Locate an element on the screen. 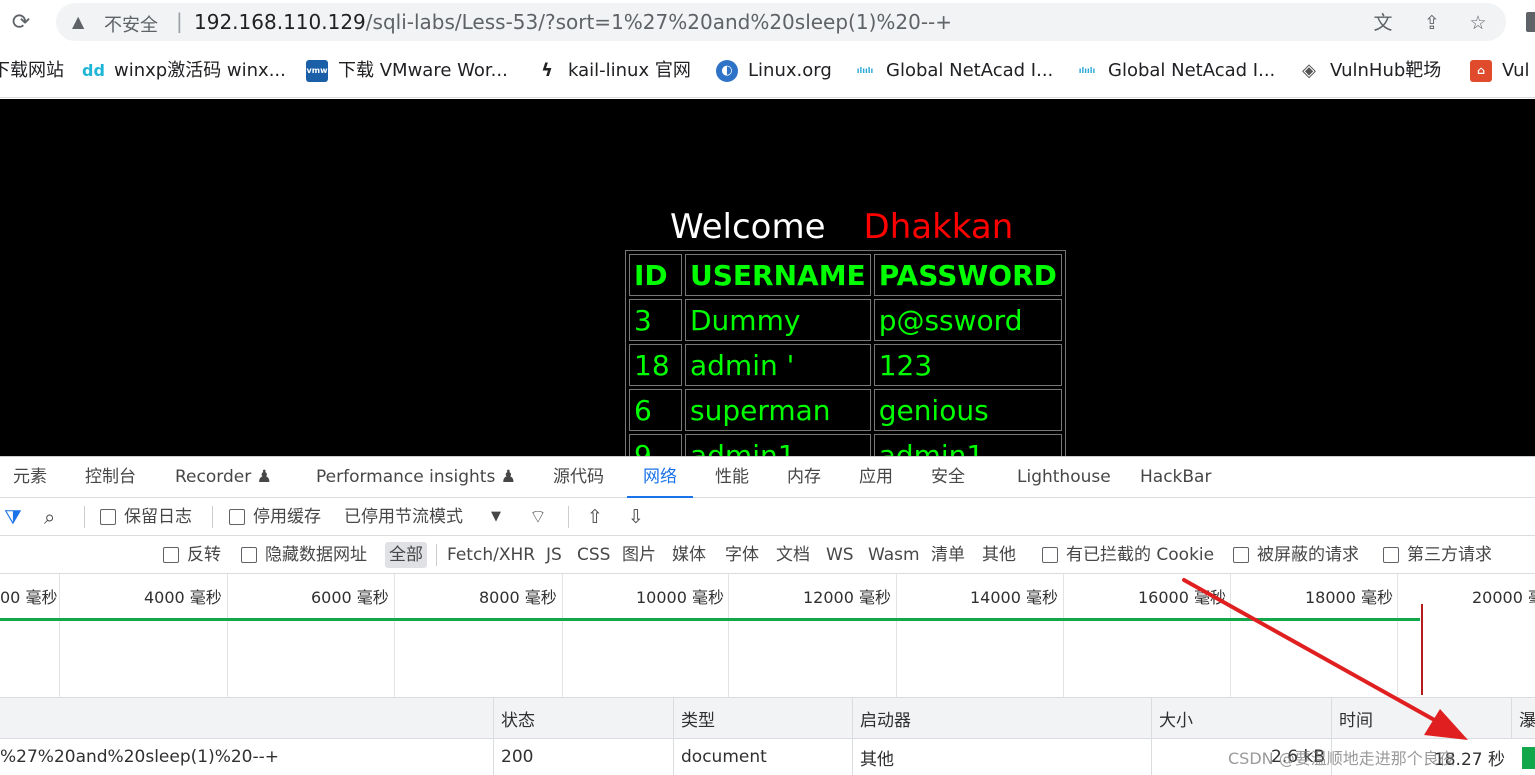  table-row: 18 admin ' 123 is located at coordinates (845, 365).